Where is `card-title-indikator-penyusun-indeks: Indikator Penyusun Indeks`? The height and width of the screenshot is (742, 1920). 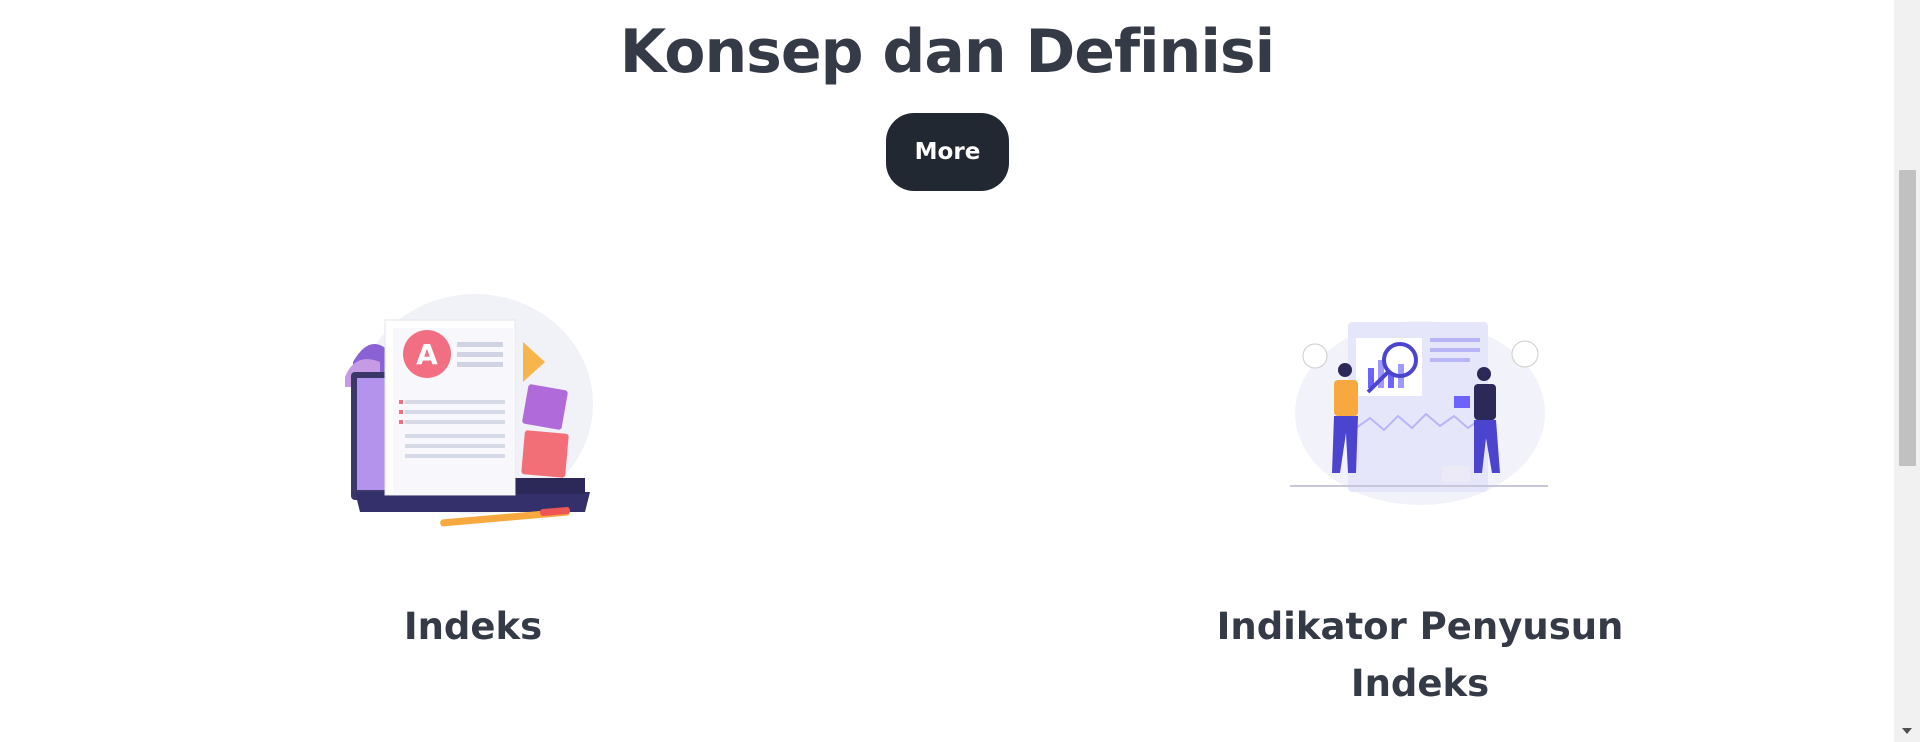 card-title-indikator-penyusun-indeks: Indikator Penyusun Indeks is located at coordinates (1420, 655).